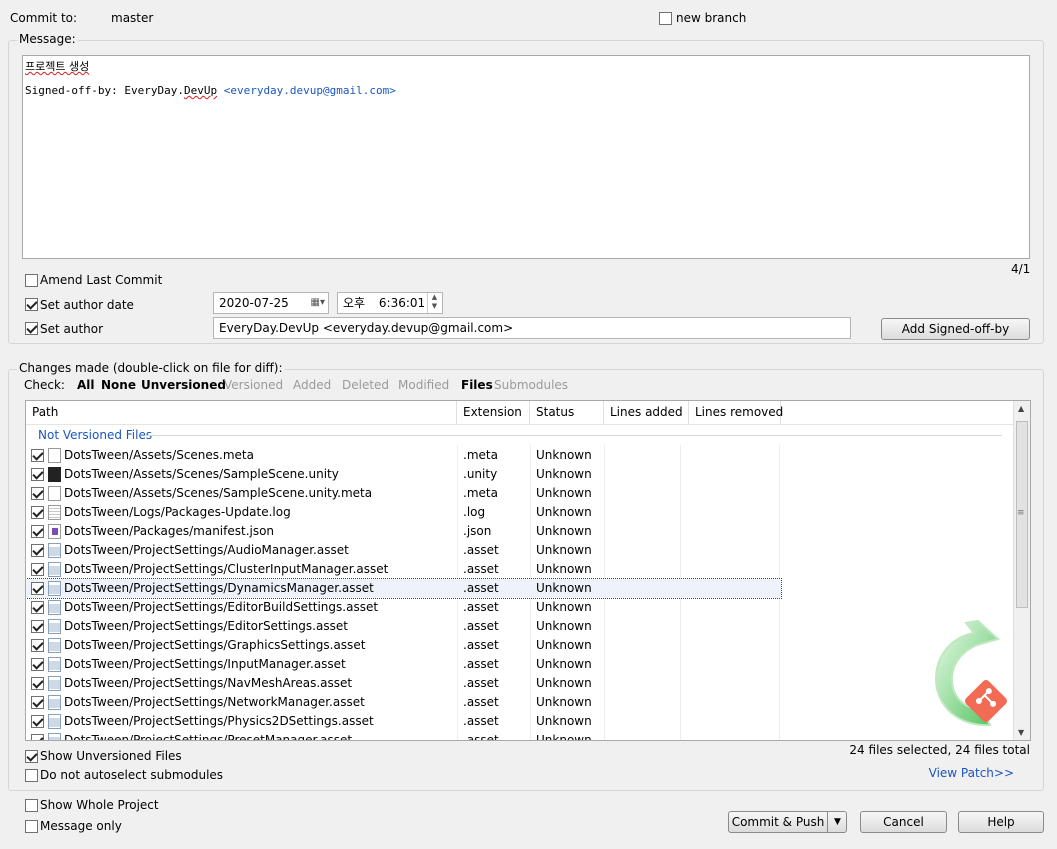 This screenshot has width=1057, height=849. I want to click on show-unversioned-label: Show Unversioned Files, so click(111, 756).